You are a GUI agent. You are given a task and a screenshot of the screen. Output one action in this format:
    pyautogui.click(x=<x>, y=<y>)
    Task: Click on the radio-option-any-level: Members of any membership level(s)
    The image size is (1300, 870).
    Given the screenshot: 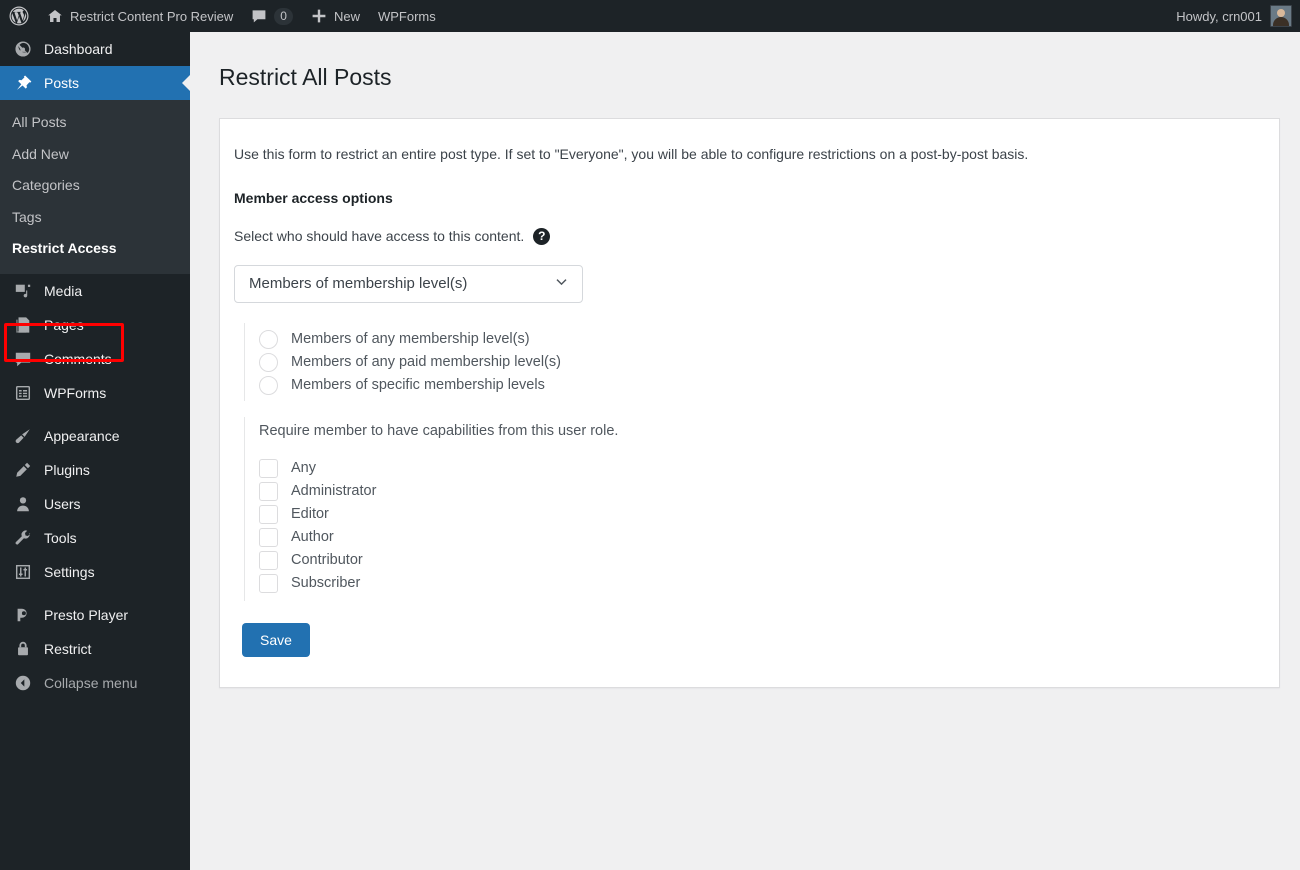 What is the action you would take?
    pyautogui.click(x=758, y=339)
    